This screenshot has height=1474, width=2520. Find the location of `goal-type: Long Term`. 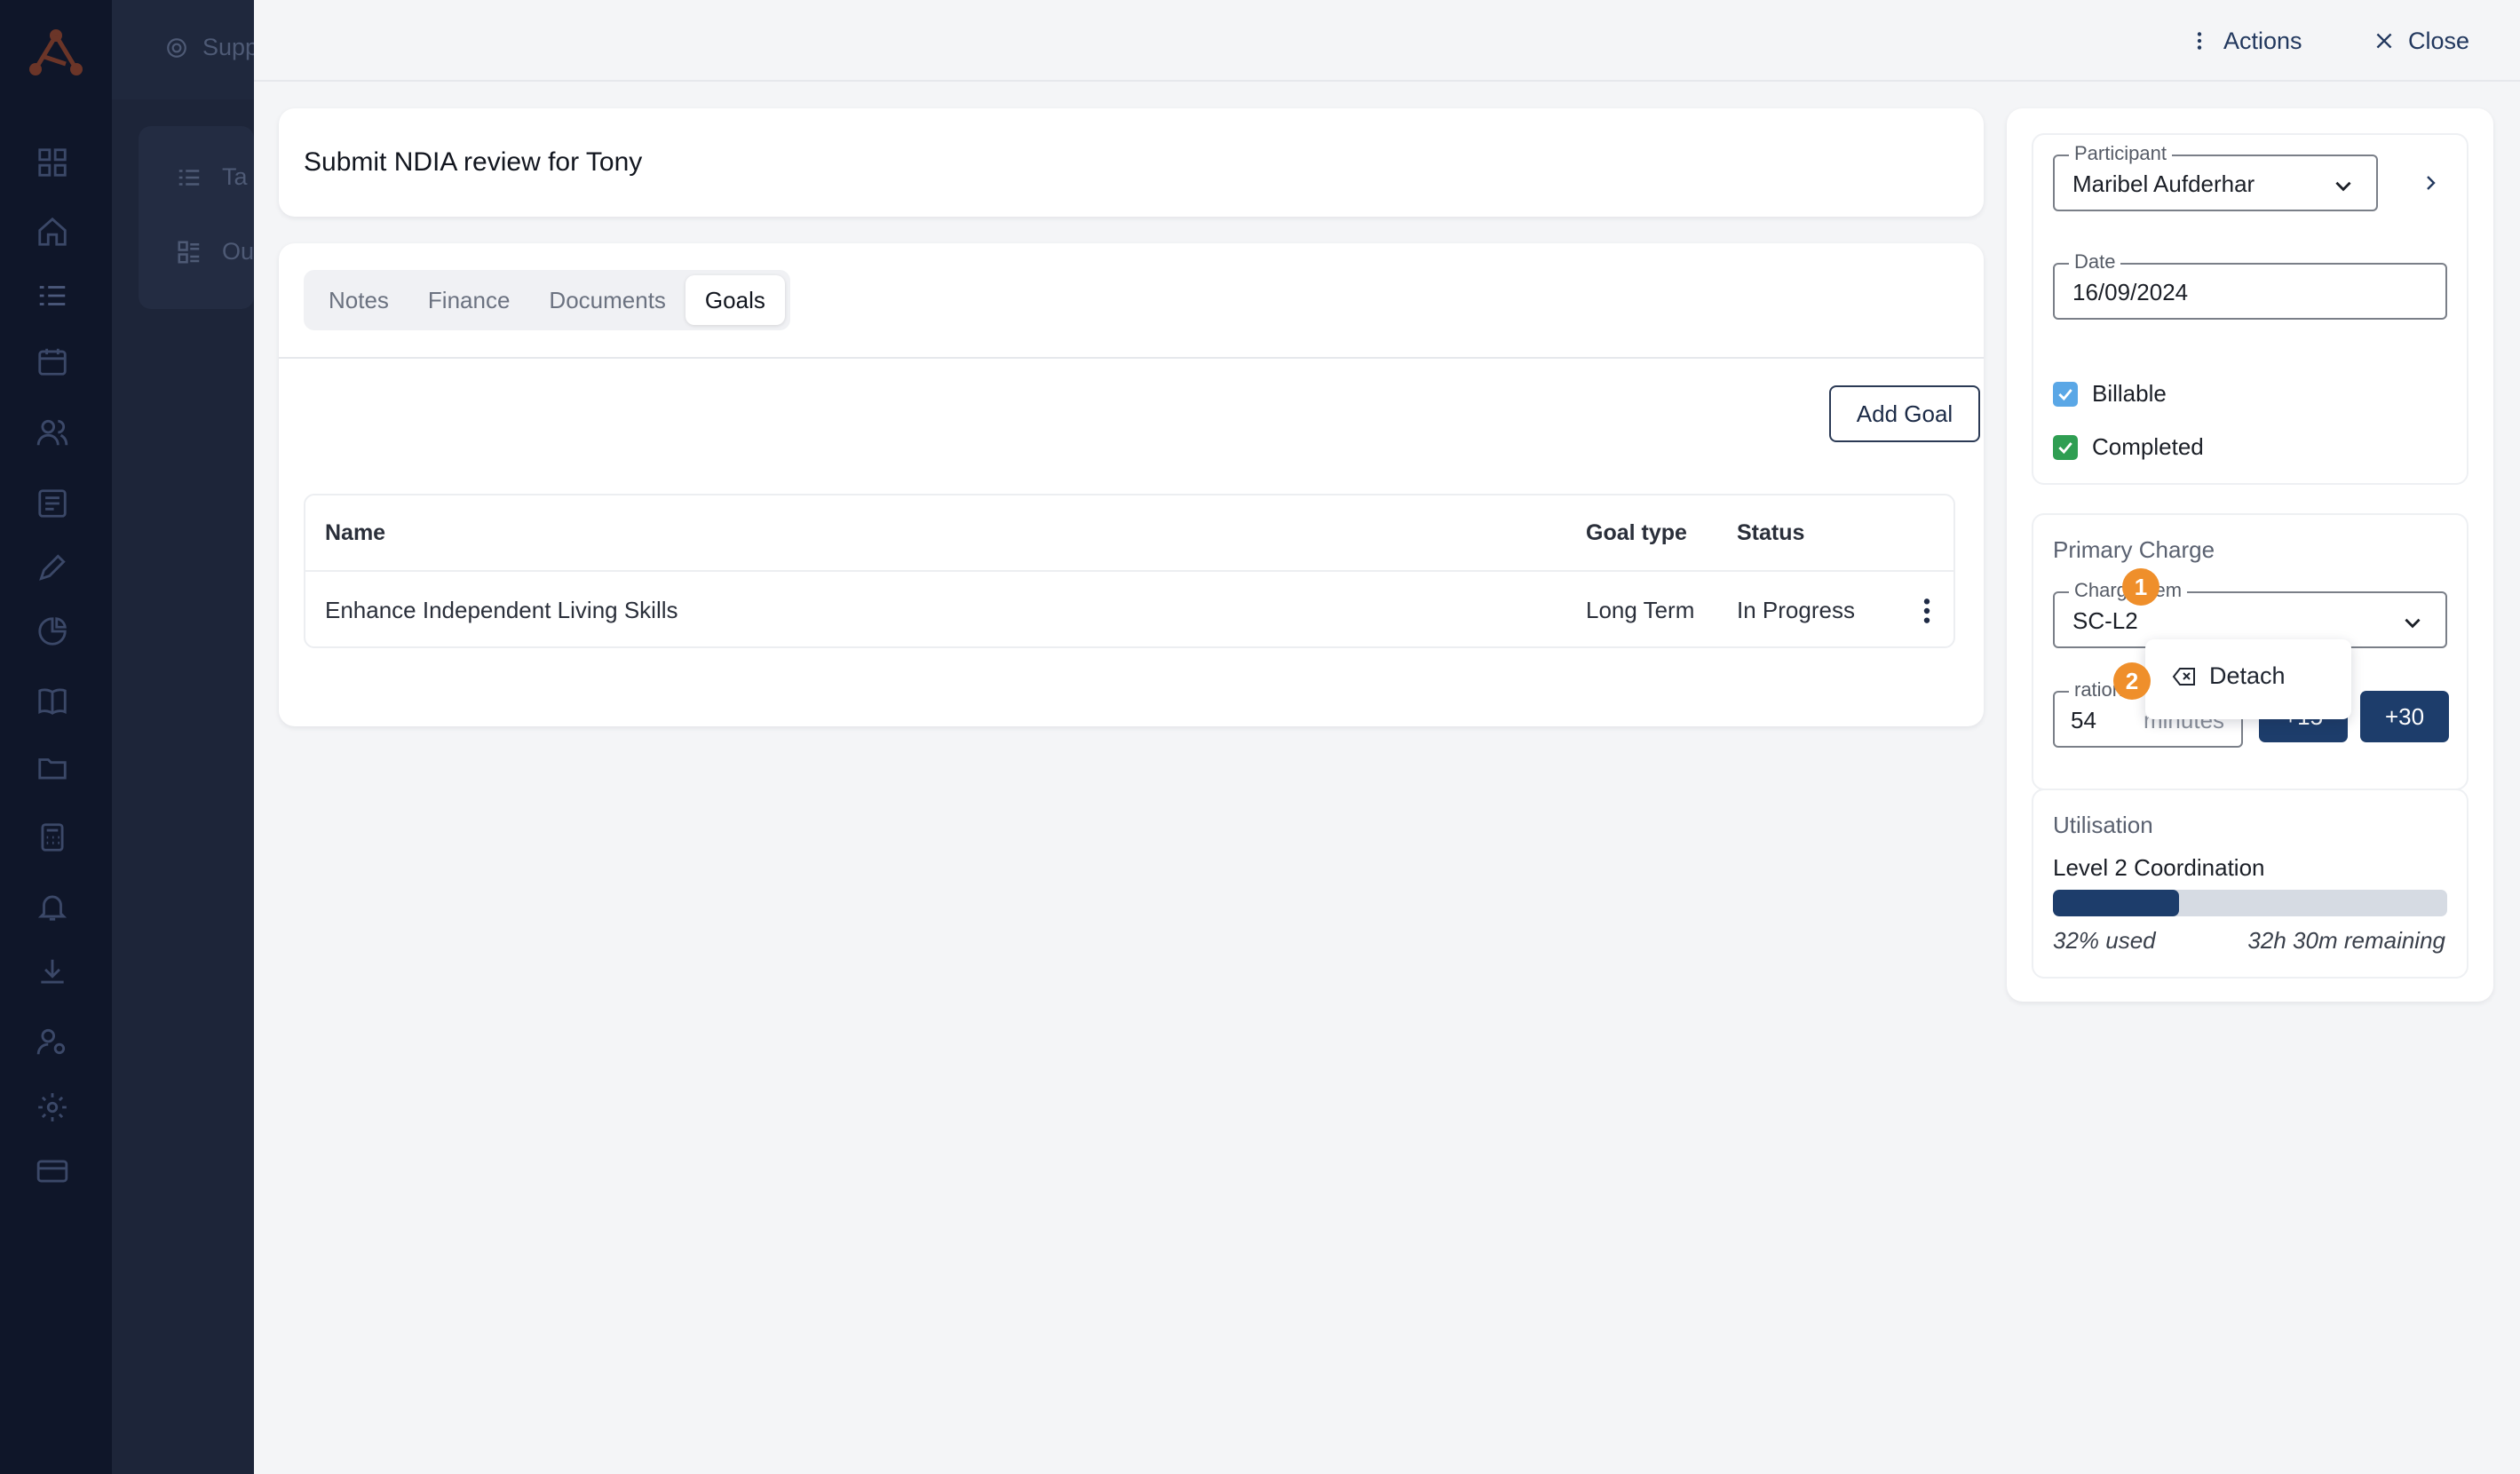

goal-type: Long Term is located at coordinates (1640, 610).